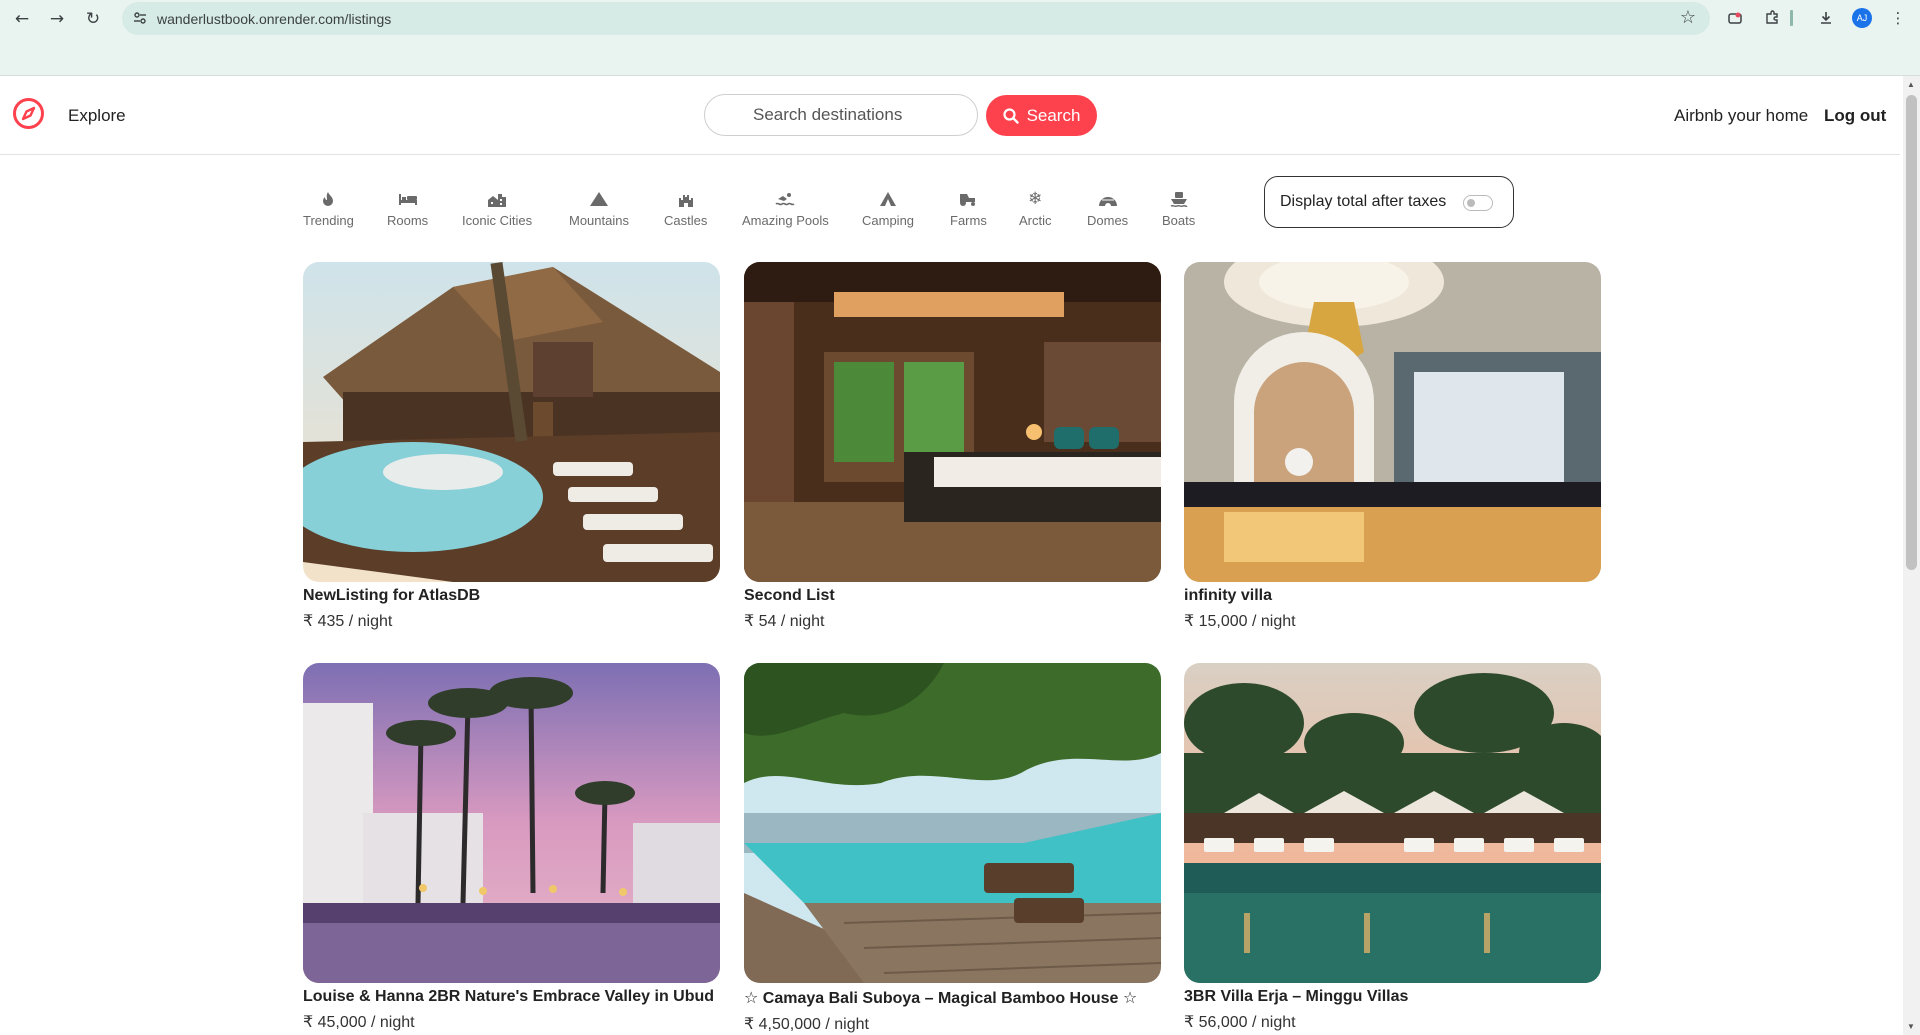 The width and height of the screenshot is (1920, 1035). What do you see at coordinates (888, 209) in the screenshot?
I see `filter-camping: Camping` at bounding box center [888, 209].